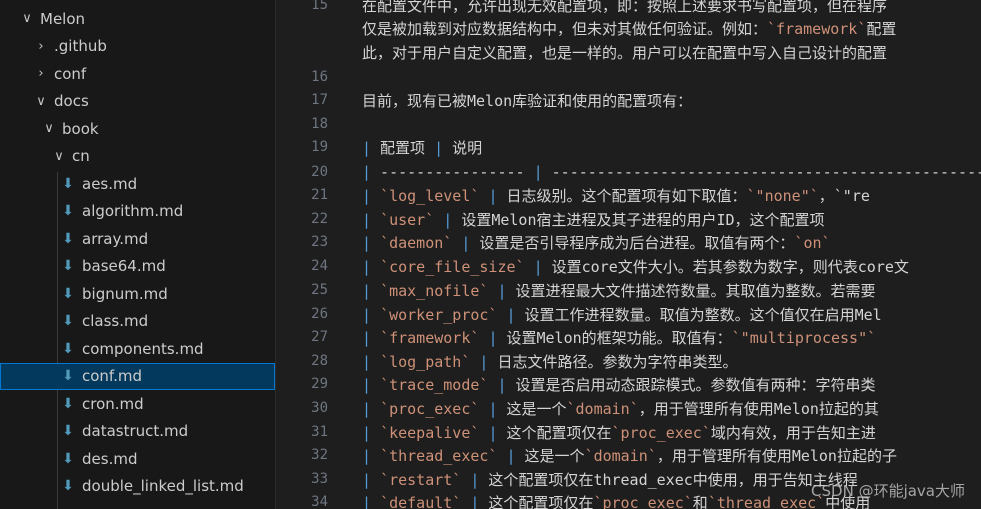 The image size is (981, 509). I want to click on line-number: 22, so click(319, 219).